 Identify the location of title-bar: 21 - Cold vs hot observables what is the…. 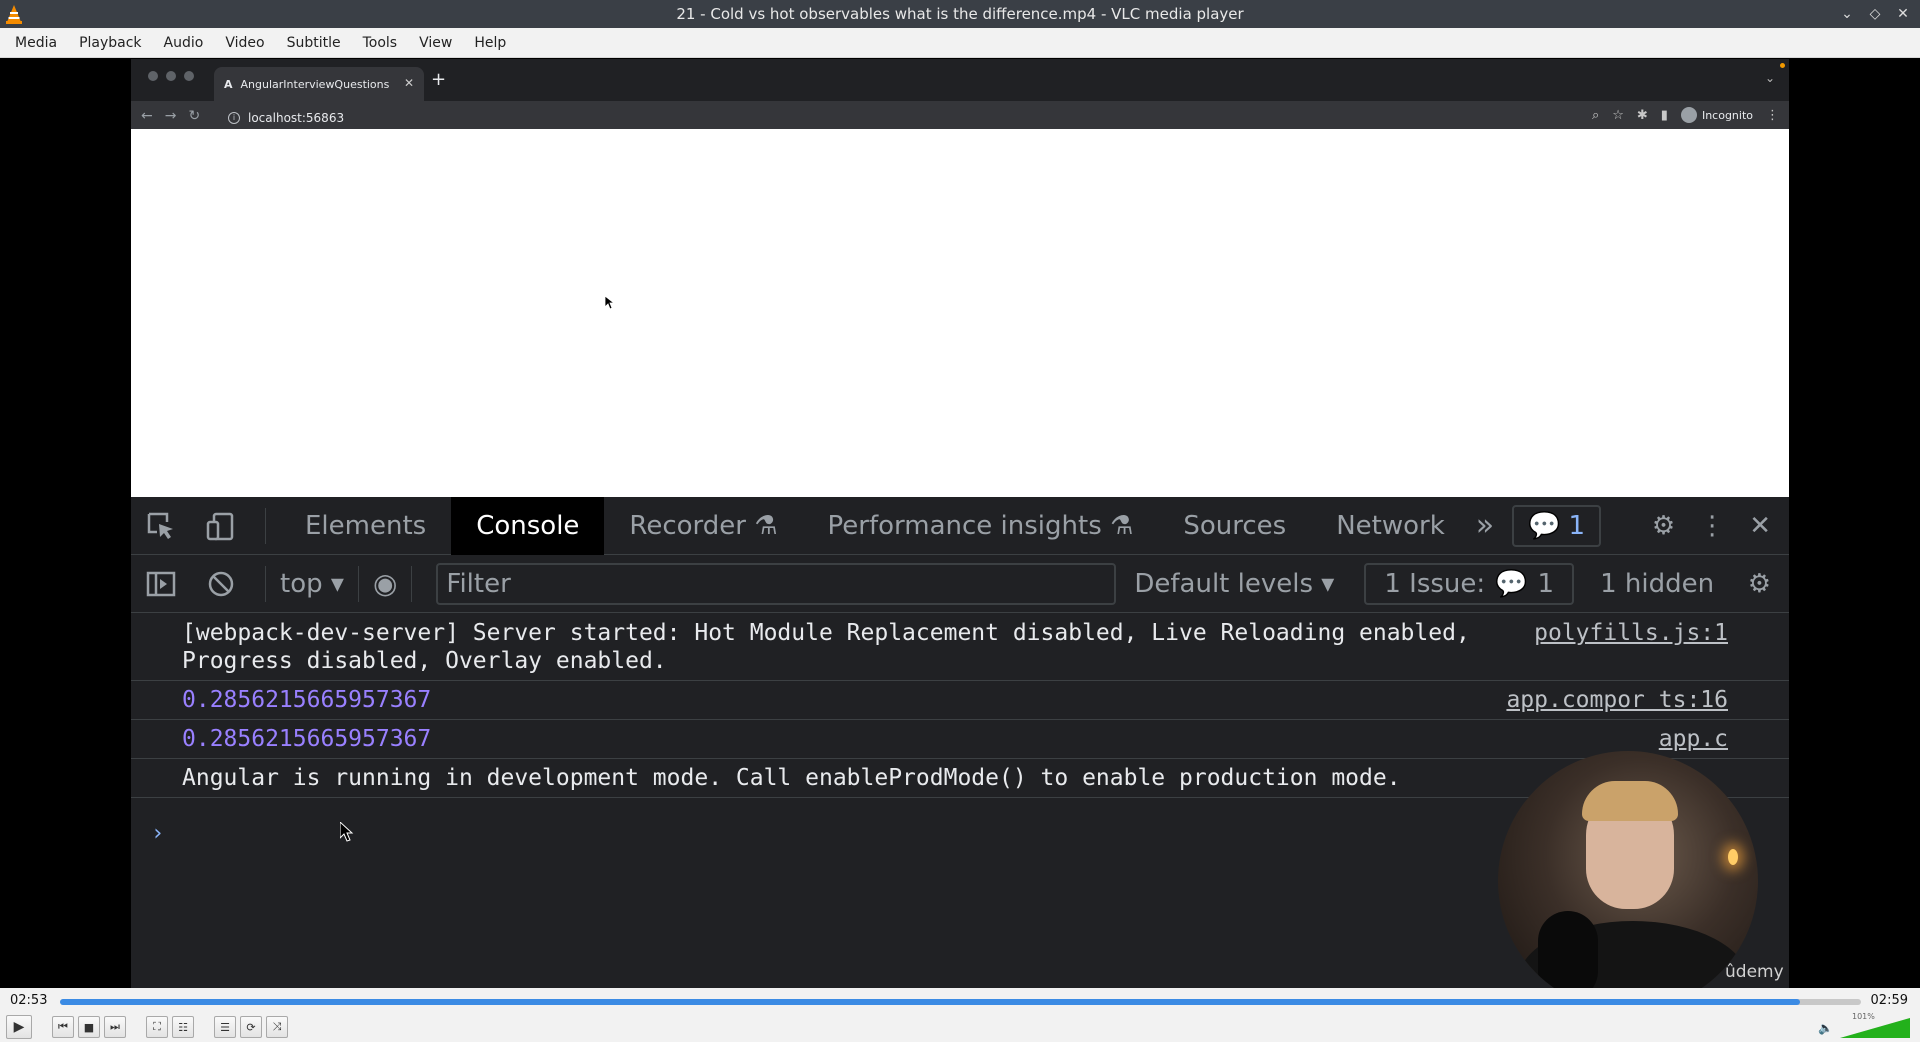
(960, 14).